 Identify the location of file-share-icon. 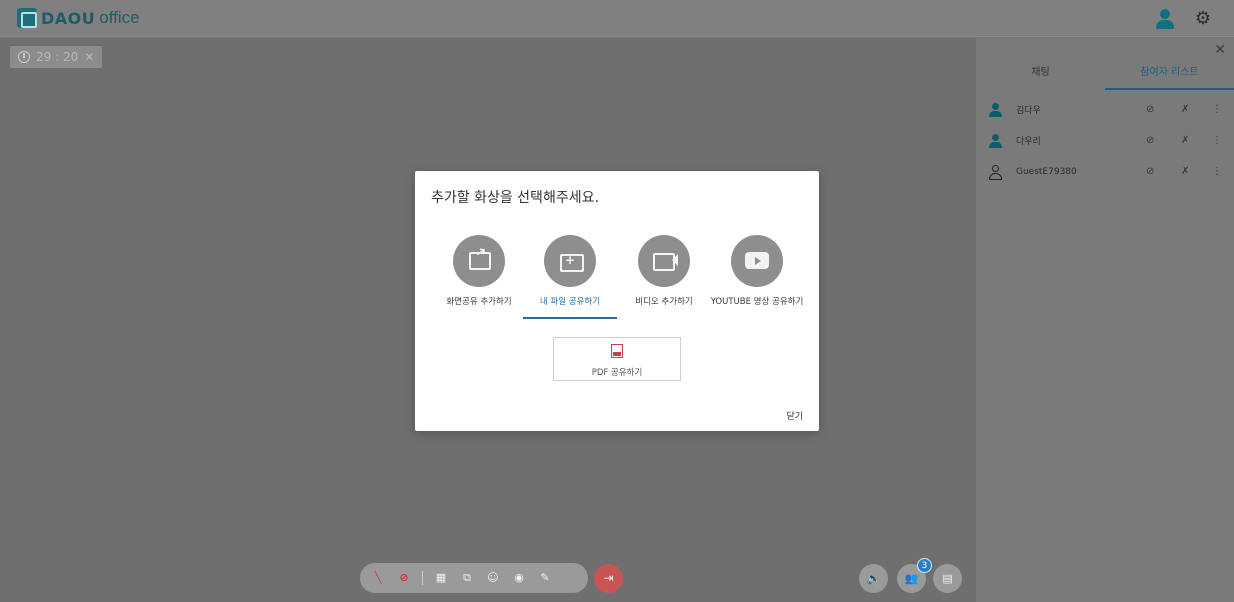
(570, 261).